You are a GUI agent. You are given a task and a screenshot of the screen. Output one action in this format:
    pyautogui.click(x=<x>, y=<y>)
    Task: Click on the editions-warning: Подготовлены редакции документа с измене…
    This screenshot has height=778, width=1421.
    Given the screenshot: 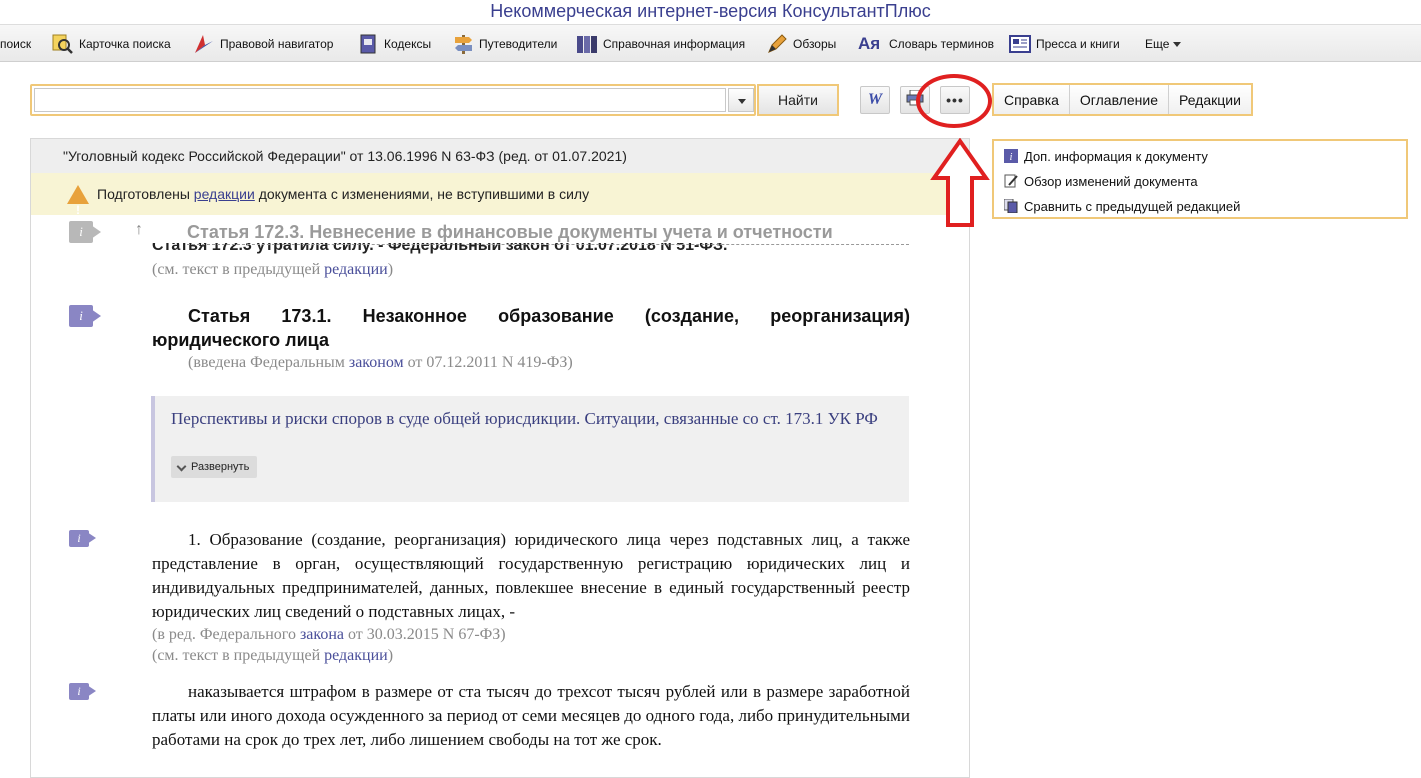 What is the action you would take?
    pyautogui.click(x=500, y=202)
    